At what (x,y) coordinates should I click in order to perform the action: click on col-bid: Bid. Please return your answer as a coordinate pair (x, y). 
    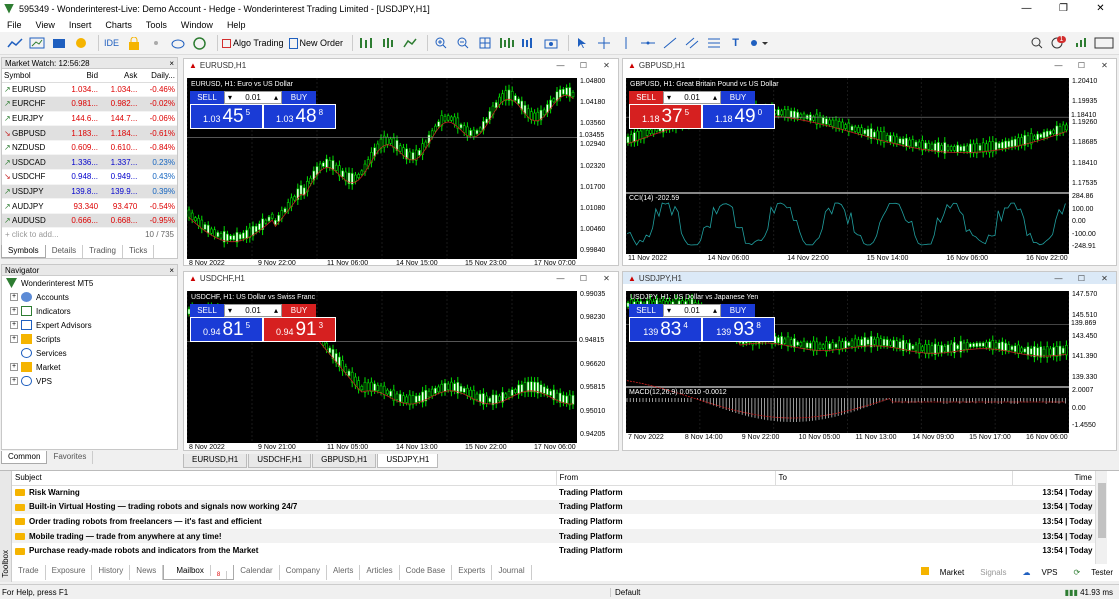
    Looking at the image, I should click on (80, 75).